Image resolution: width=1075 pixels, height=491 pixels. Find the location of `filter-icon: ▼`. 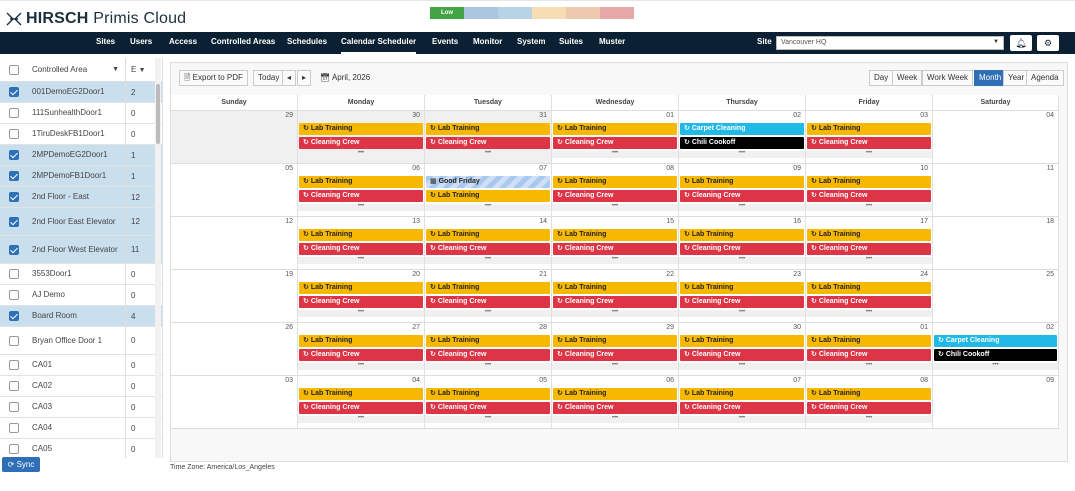

filter-icon: ▼ is located at coordinates (115, 70).